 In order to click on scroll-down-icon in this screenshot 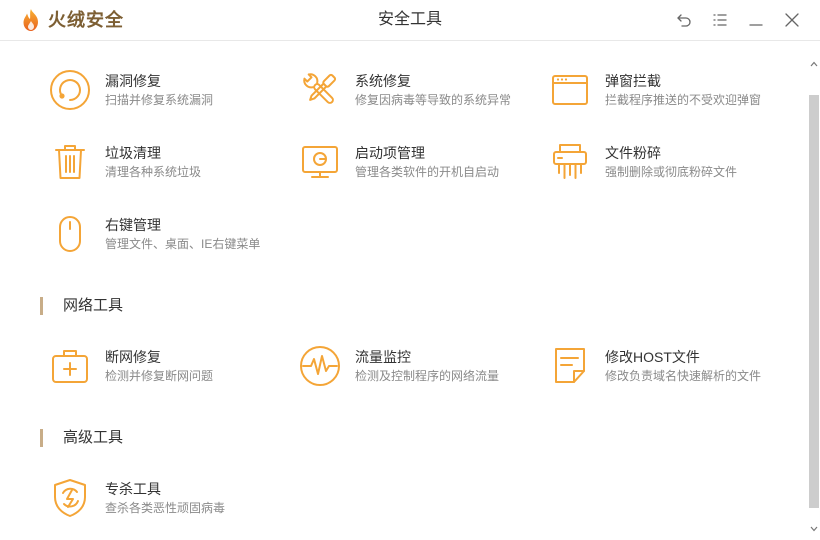, I will do `click(814, 525)`.